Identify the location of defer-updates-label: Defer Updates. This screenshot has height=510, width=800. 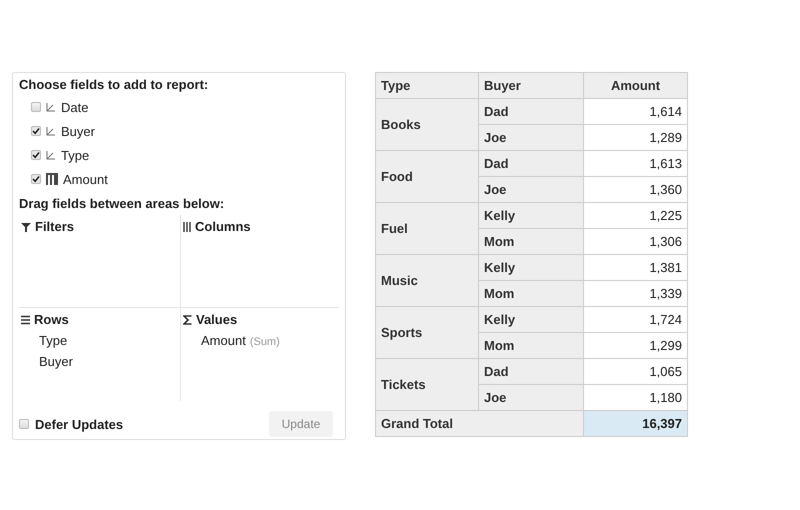
(79, 424).